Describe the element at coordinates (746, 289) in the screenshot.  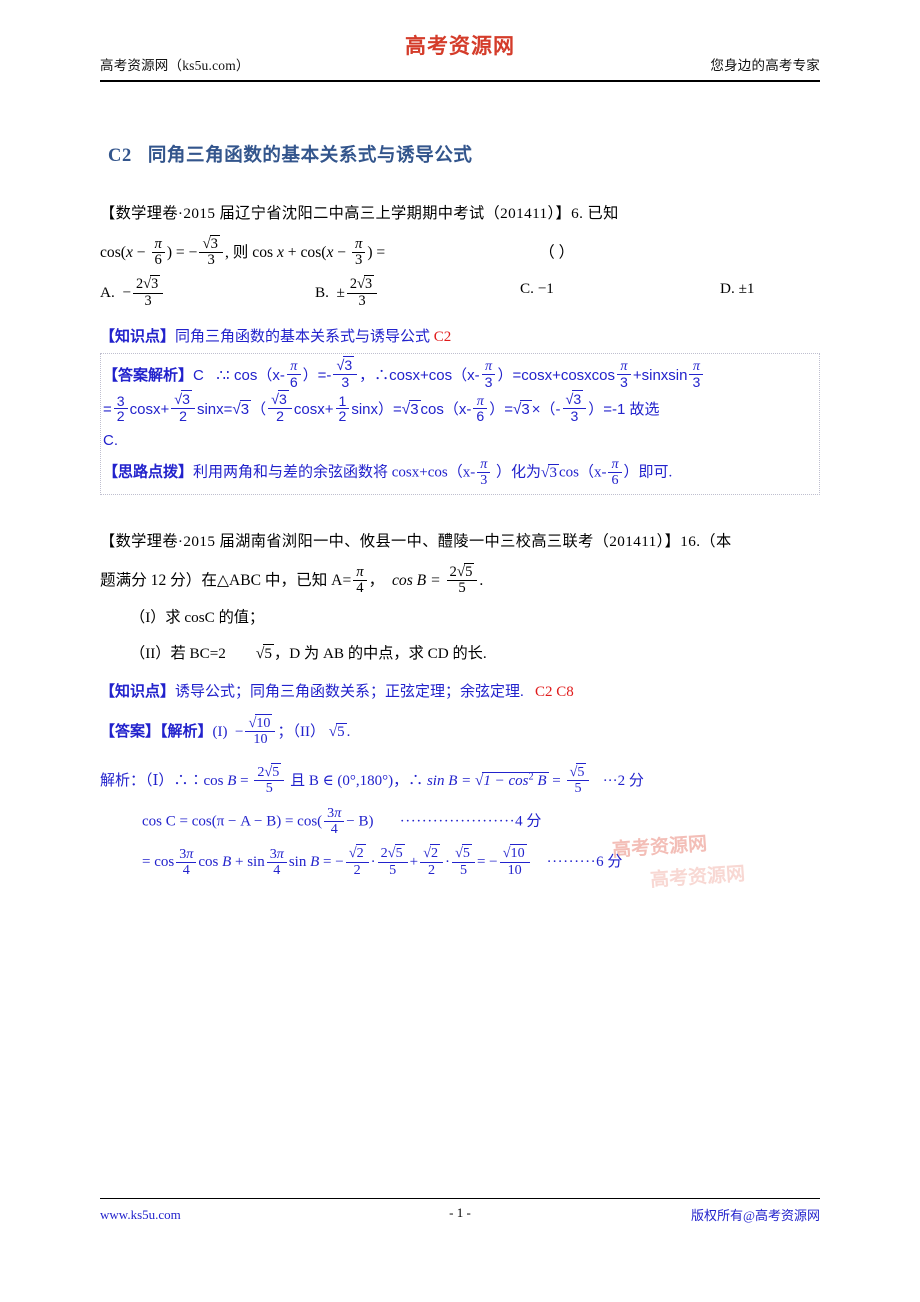
I see `option-d-value: ±1` at that location.